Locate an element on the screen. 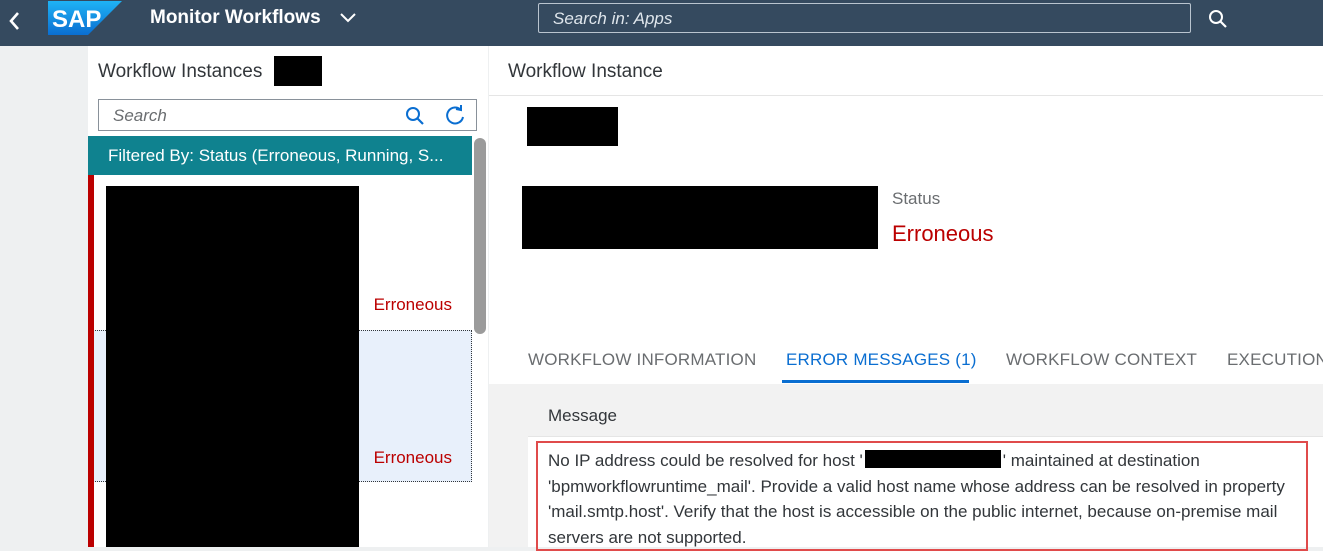 The image size is (1323, 551). sap-logo-text: SAP is located at coordinates (76, 19).